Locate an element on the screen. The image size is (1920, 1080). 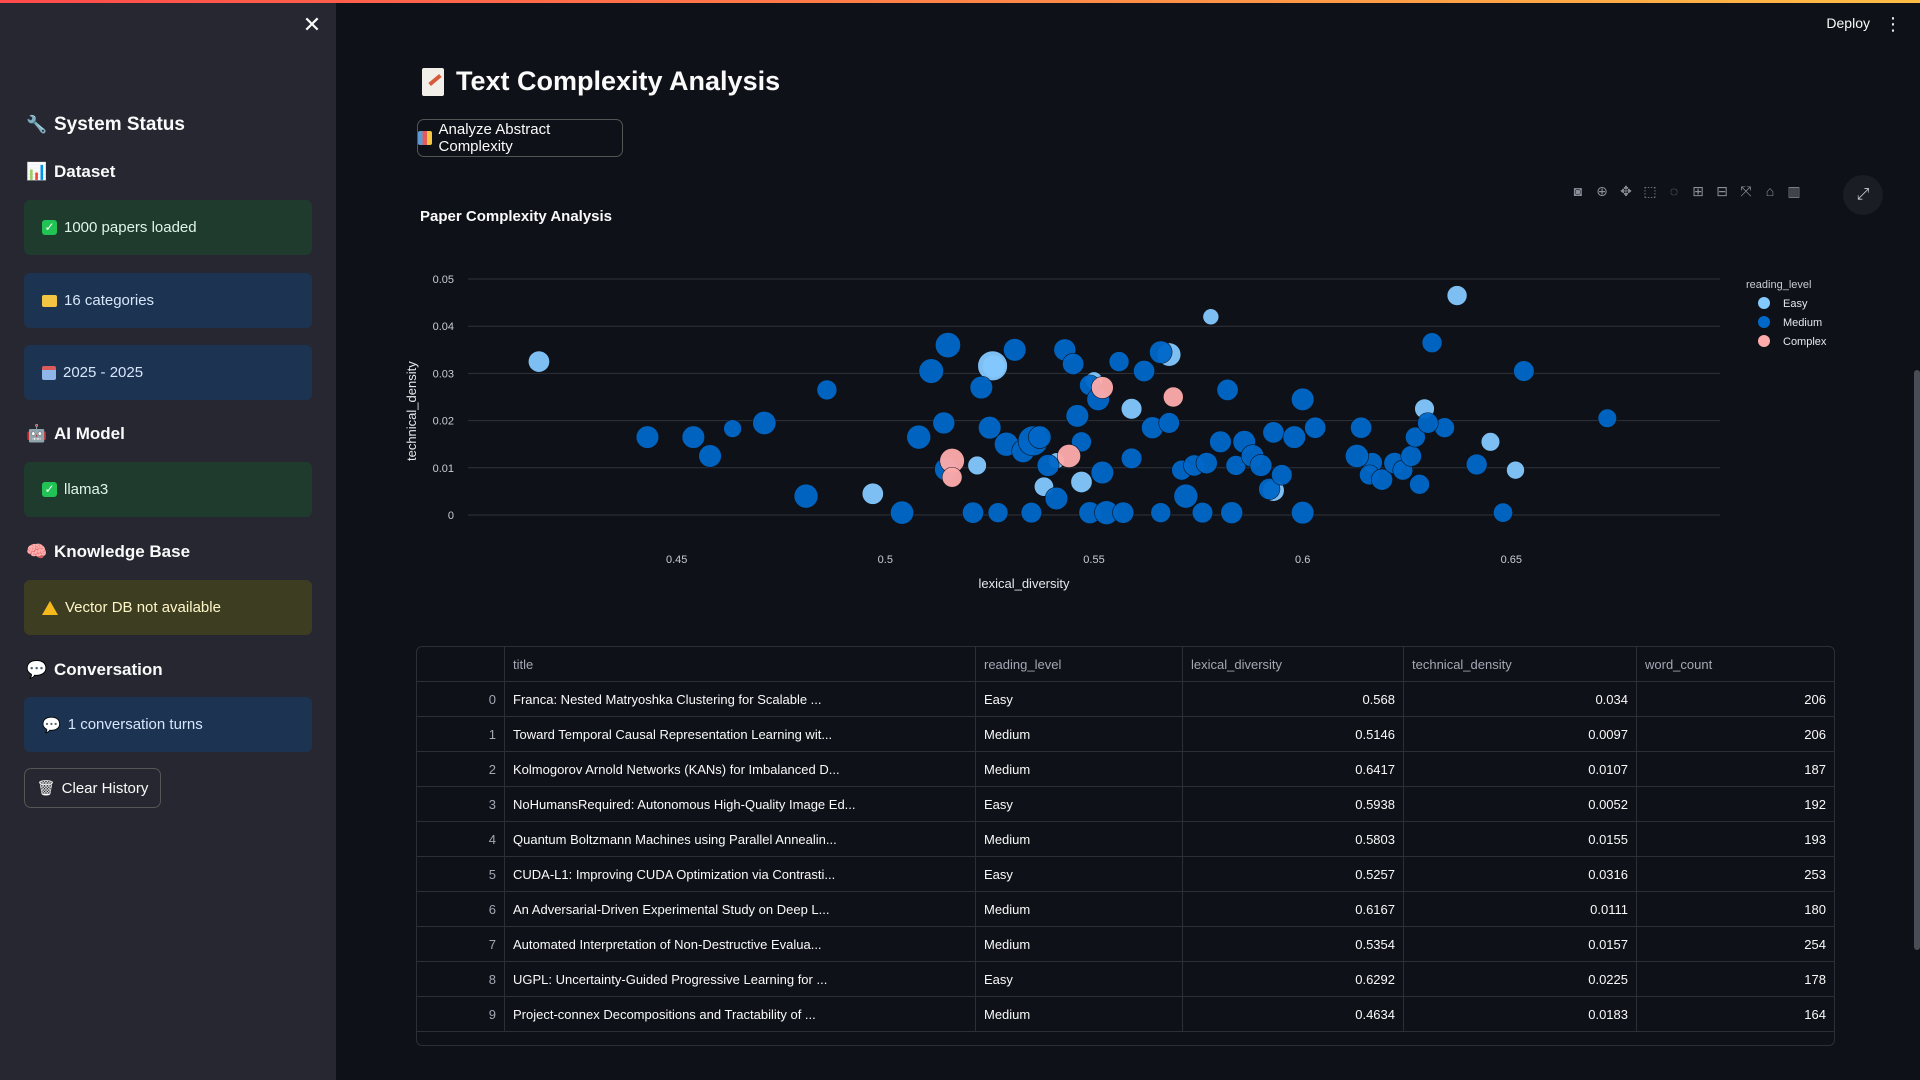
conversation-heading: 💬 Conversation is located at coordinates (94, 669).